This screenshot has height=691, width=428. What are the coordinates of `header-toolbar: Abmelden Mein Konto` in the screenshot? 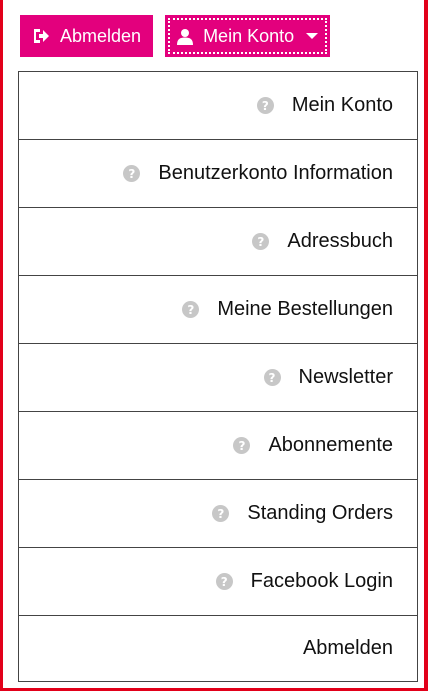 It's located at (175, 36).